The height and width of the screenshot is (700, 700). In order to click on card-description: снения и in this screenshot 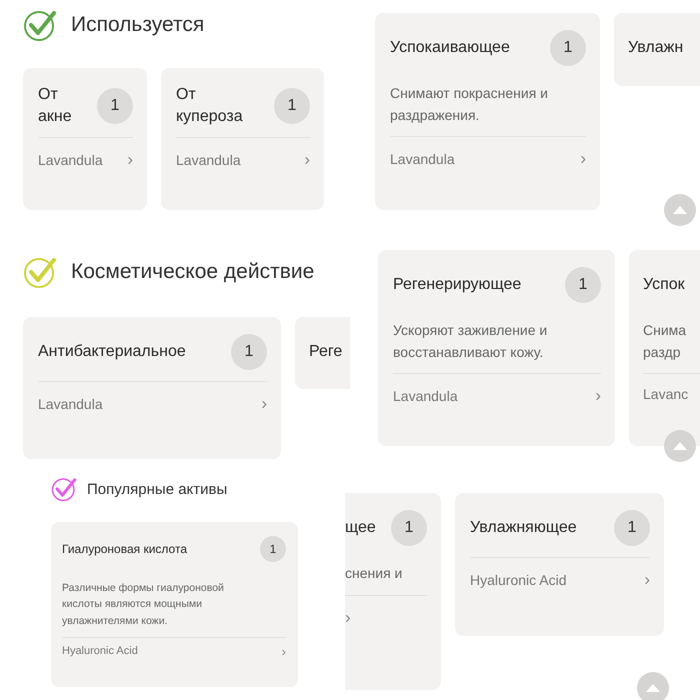, I will do `click(374, 573)`.